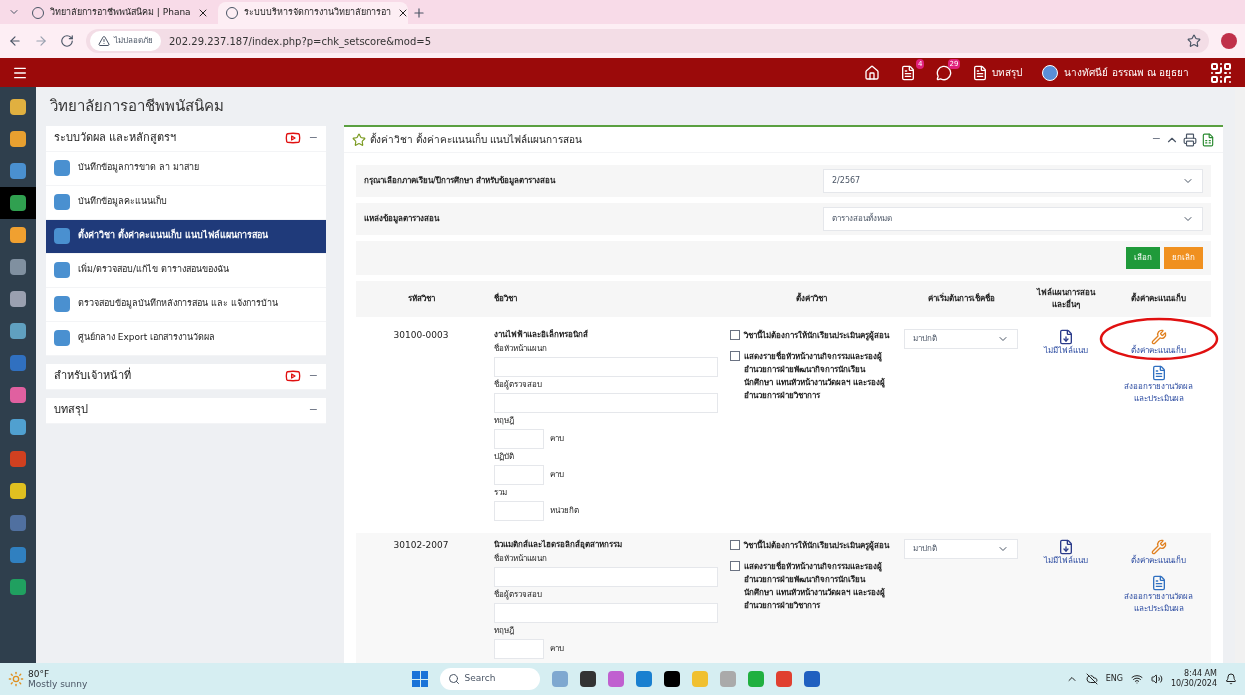 The height and width of the screenshot is (695, 1245). I want to click on select-field: 2/2567, so click(1013, 181).